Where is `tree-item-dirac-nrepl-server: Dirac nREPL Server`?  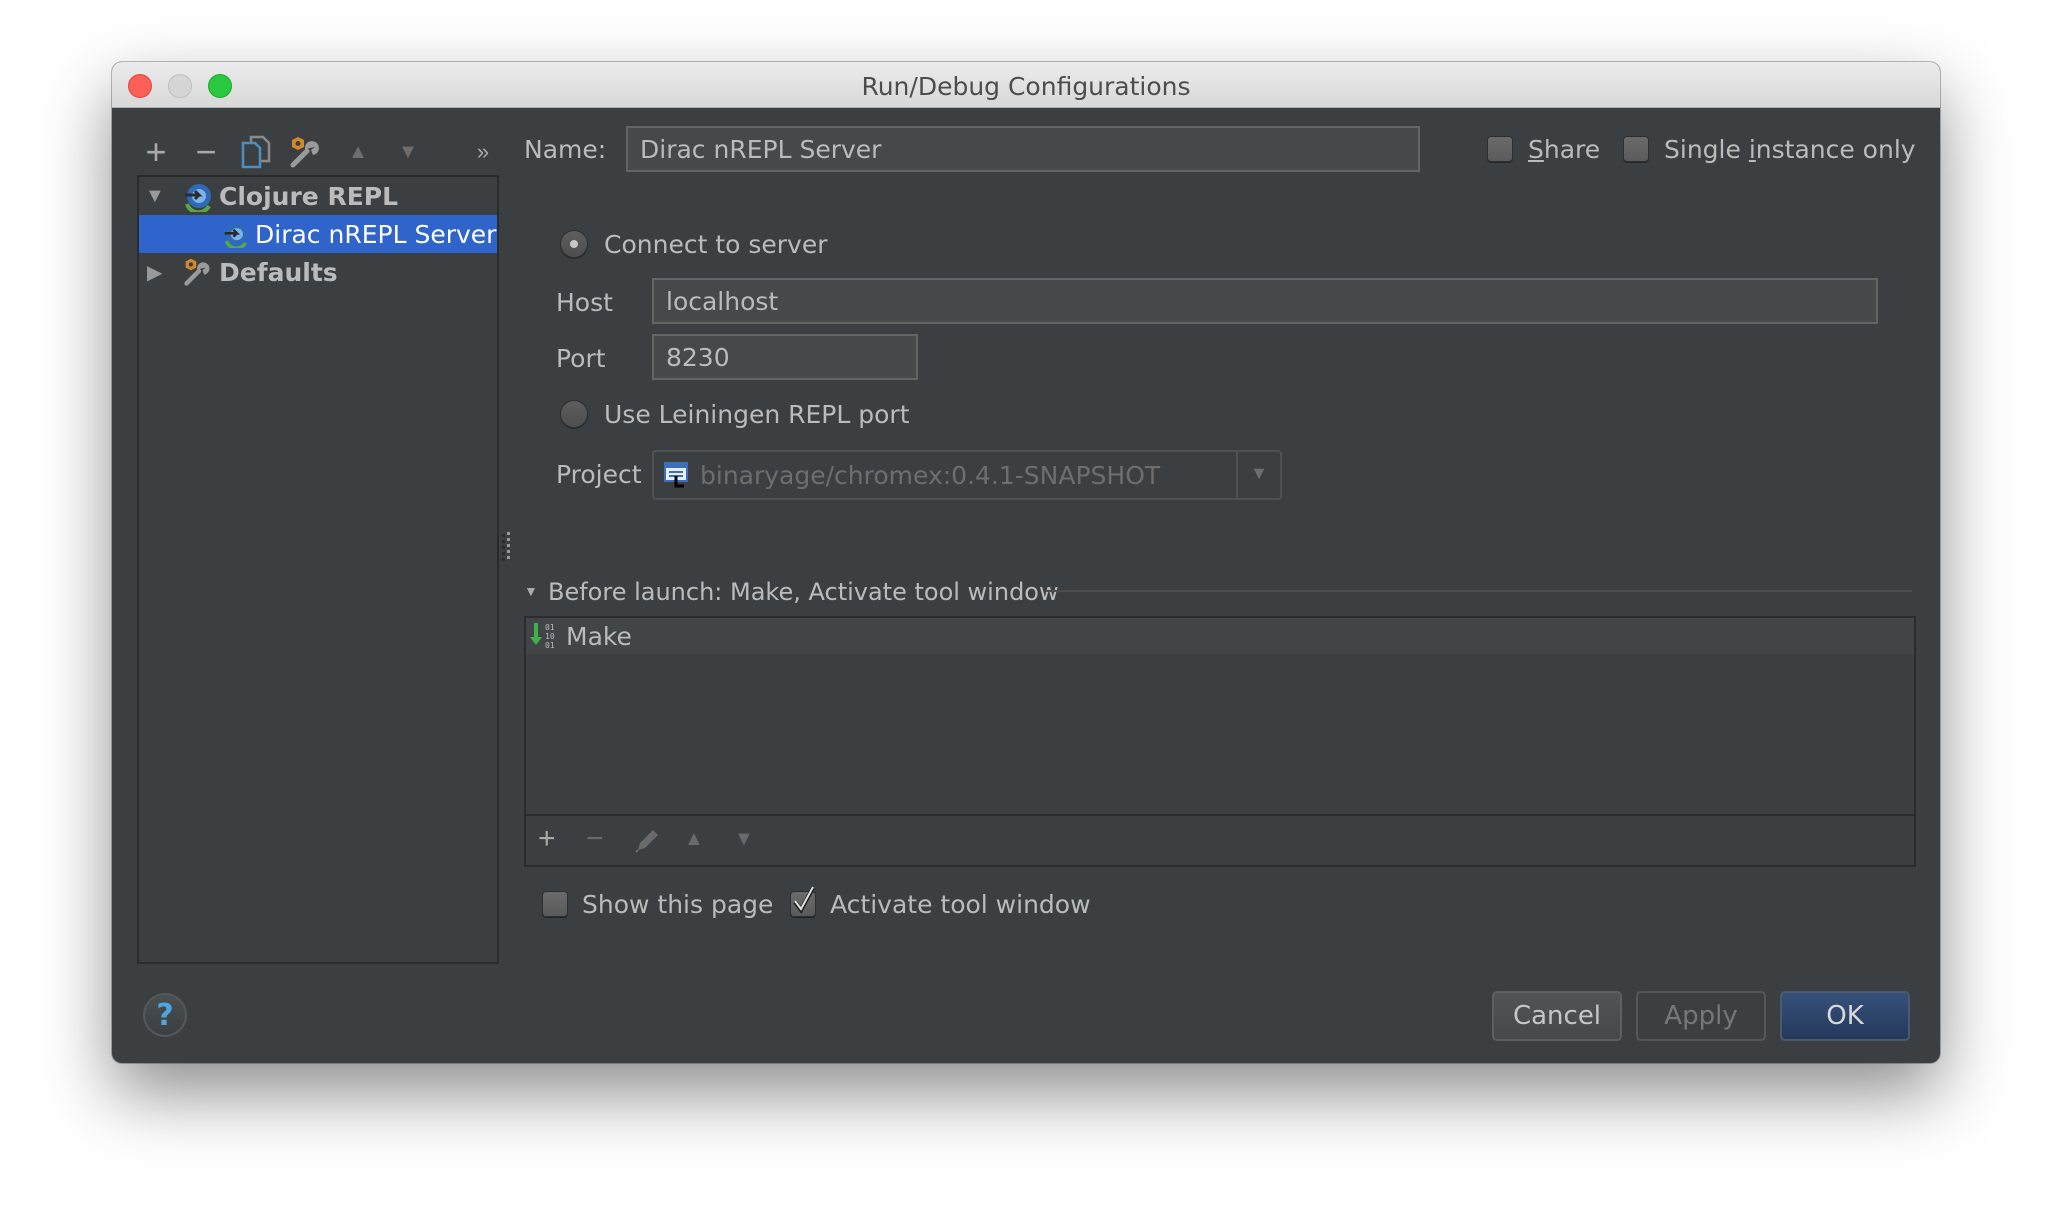 tree-item-dirac-nrepl-server: Dirac nREPL Server is located at coordinates (318, 234).